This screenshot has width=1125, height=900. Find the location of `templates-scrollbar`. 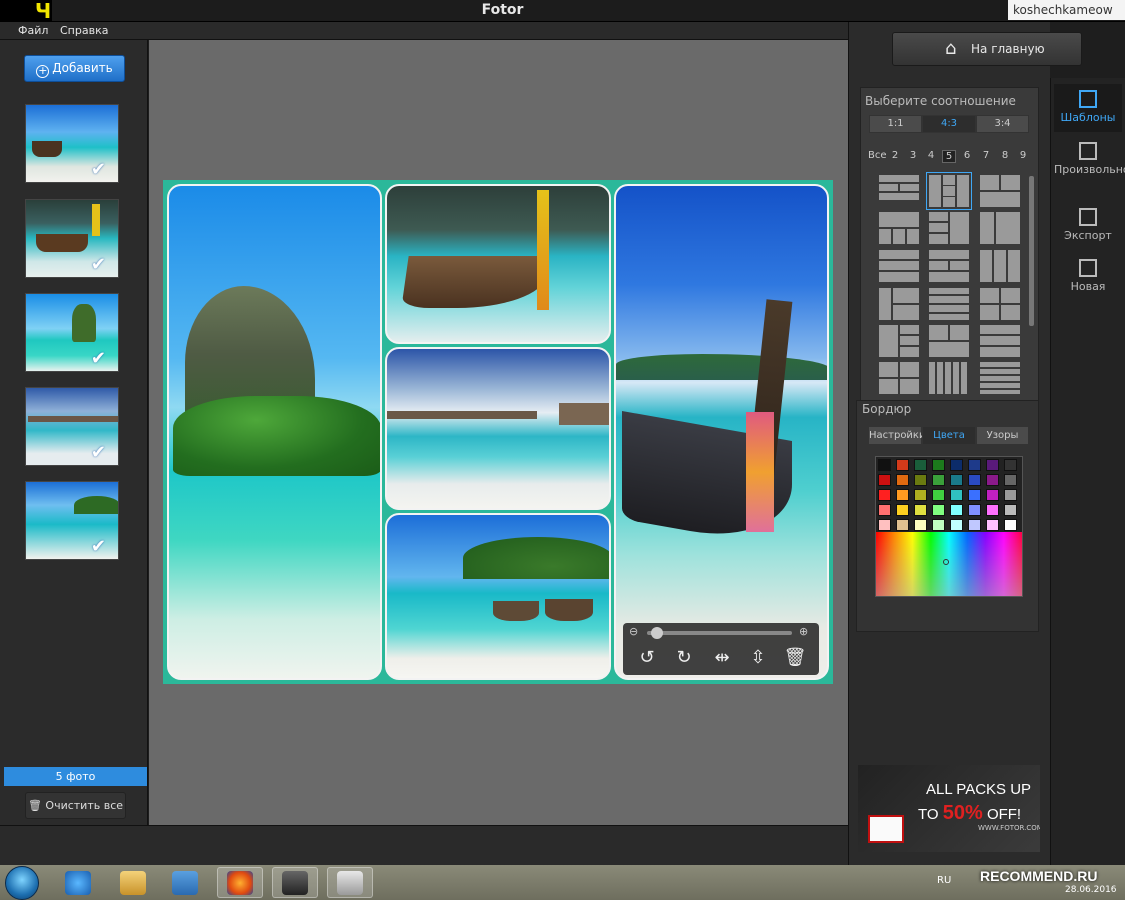

templates-scrollbar is located at coordinates (1031, 251).